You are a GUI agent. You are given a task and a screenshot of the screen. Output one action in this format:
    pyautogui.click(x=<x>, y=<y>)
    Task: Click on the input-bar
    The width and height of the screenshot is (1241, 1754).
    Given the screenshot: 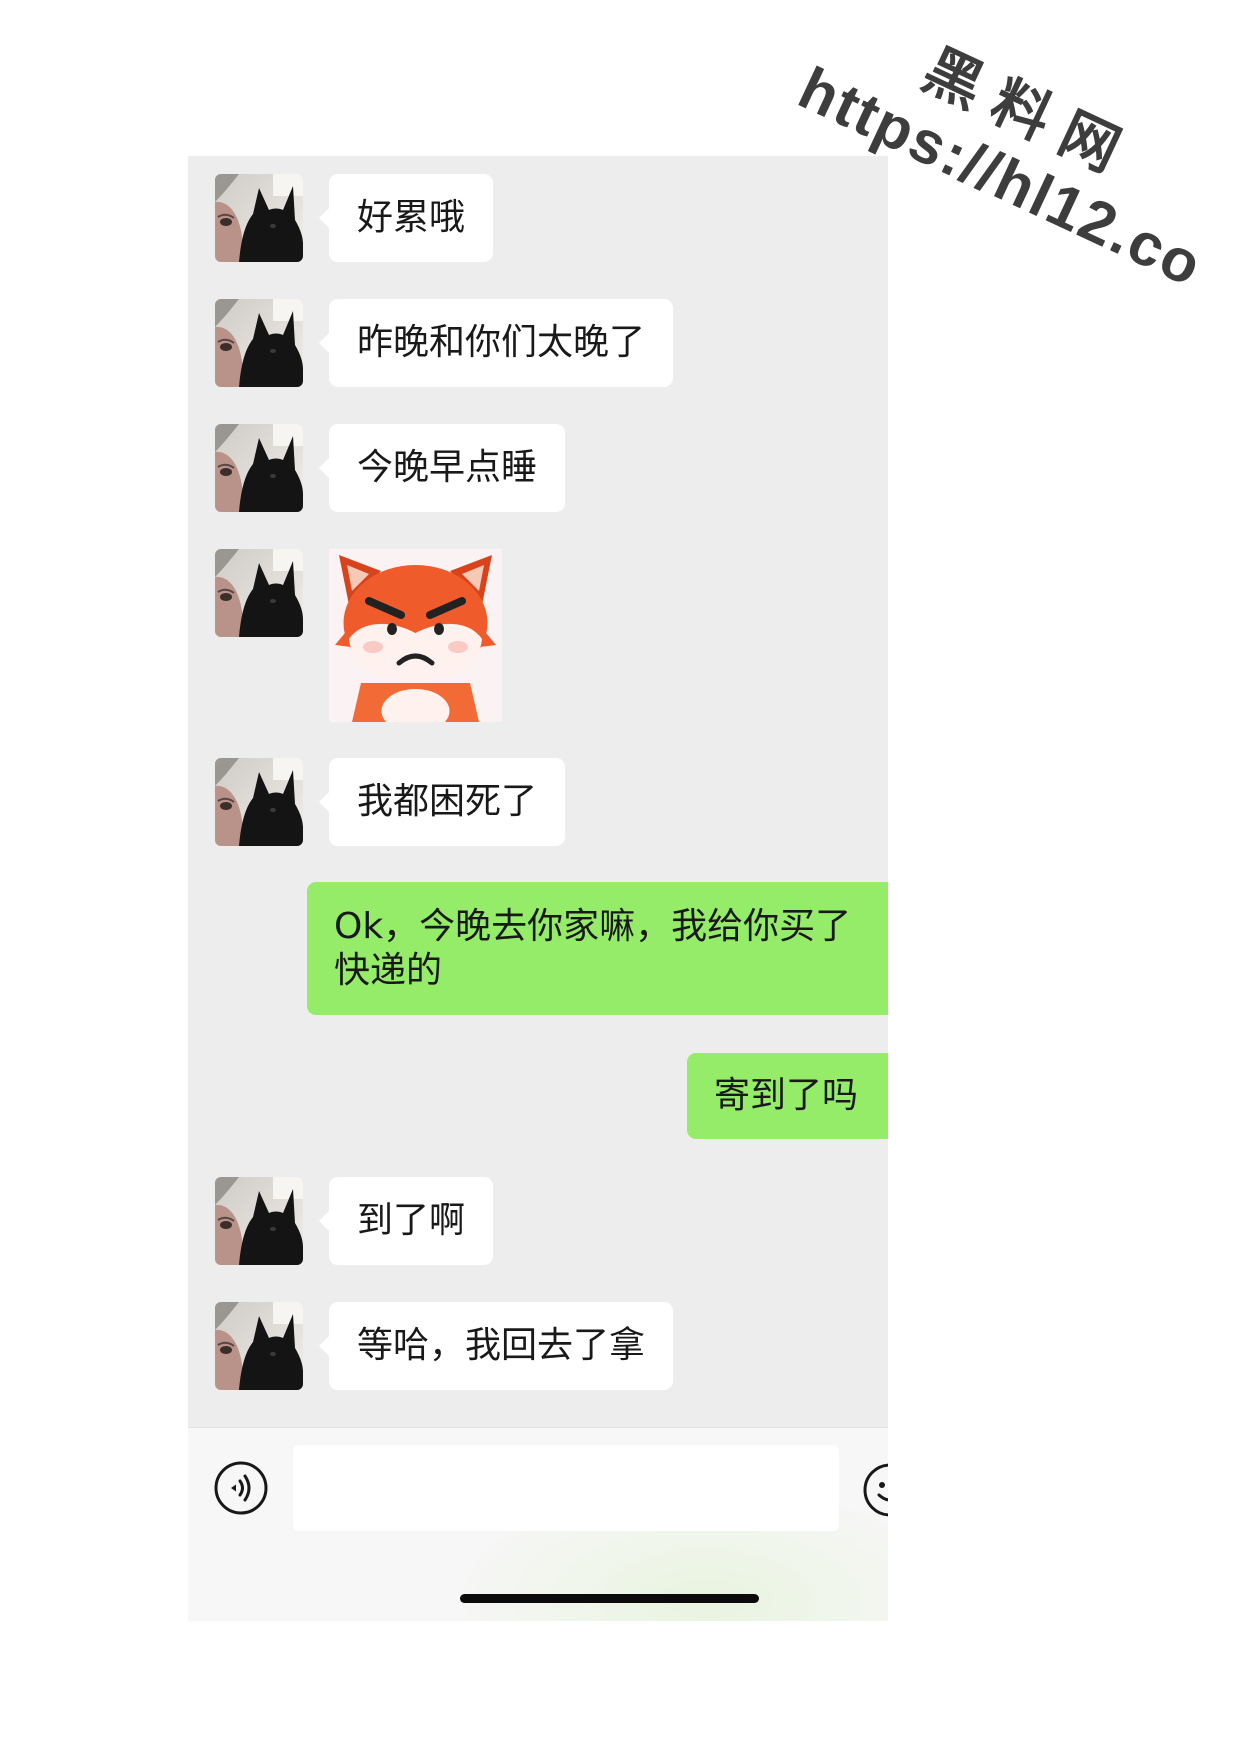 What is the action you would take?
    pyautogui.click(x=538, y=1524)
    